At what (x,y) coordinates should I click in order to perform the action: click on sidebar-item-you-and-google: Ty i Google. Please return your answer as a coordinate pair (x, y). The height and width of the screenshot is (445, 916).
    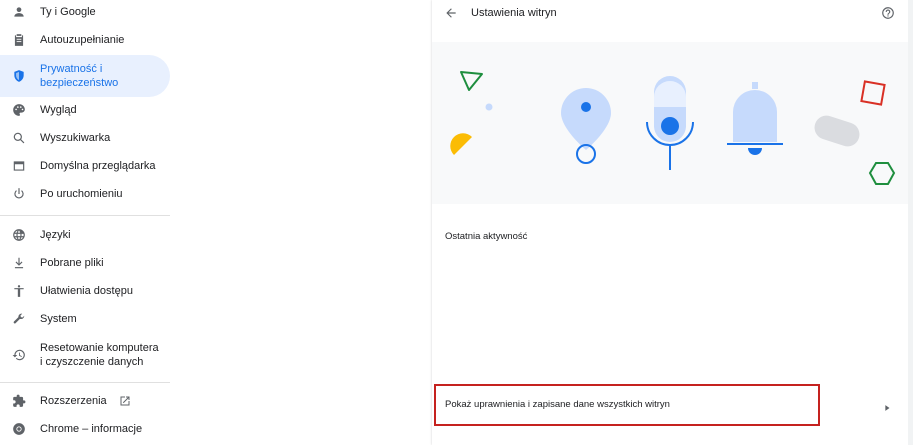
    Looking at the image, I should click on (85, 12).